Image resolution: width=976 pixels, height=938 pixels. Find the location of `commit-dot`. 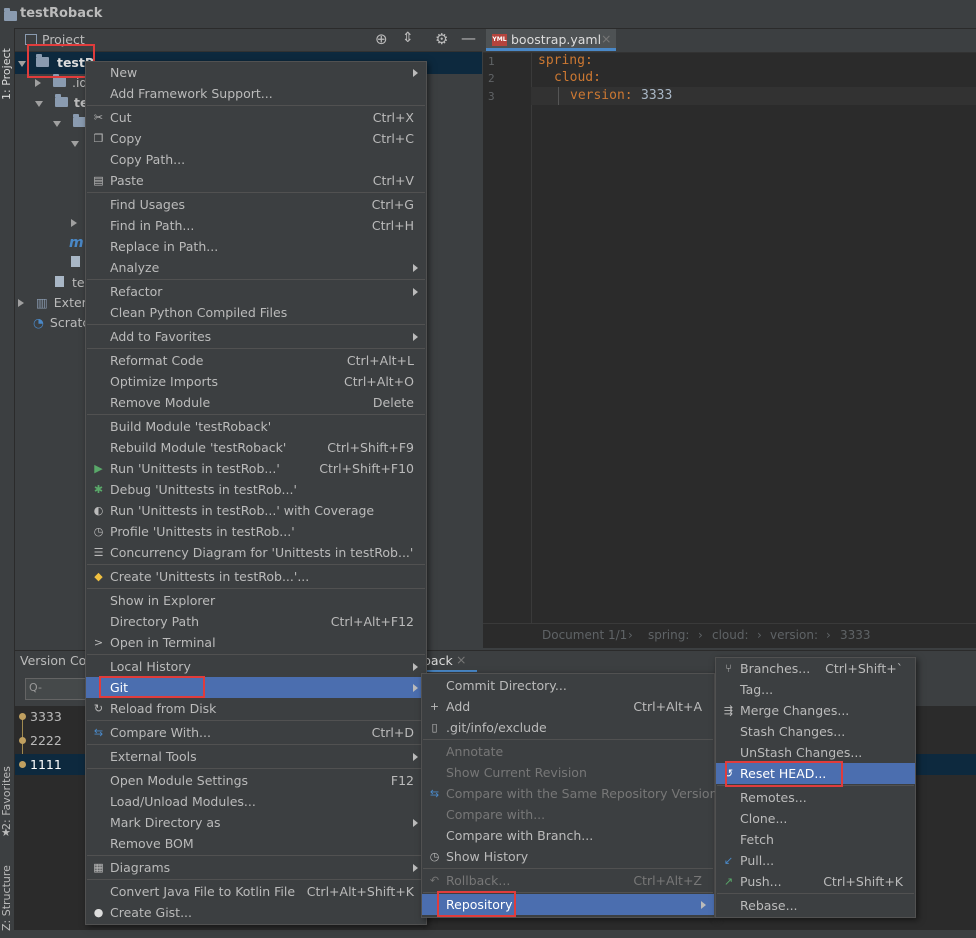

commit-dot is located at coordinates (22, 716).